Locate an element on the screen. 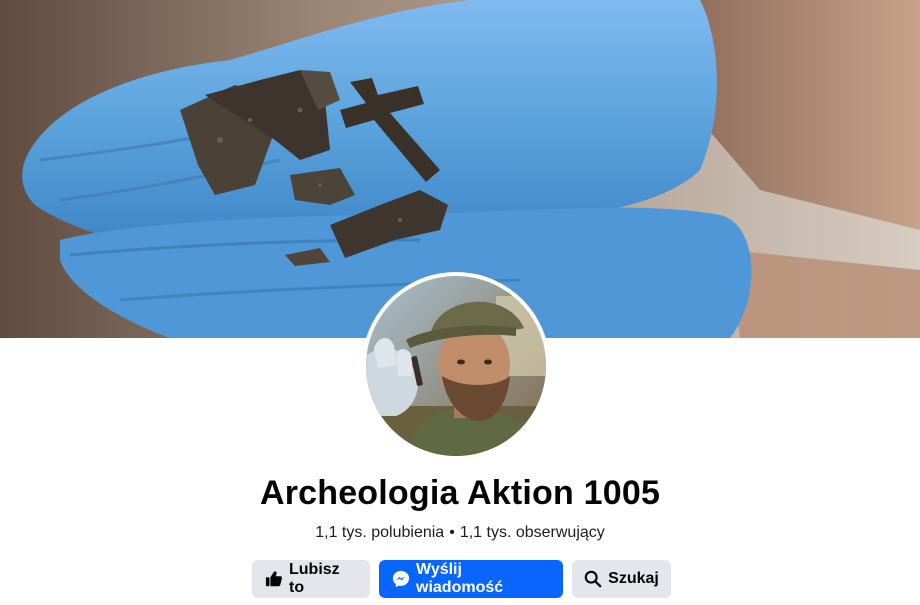 This screenshot has height=605, width=920. page-stats: 1,1 tys. polubienia • 1,1 tys. obserwujący is located at coordinates (460, 533).